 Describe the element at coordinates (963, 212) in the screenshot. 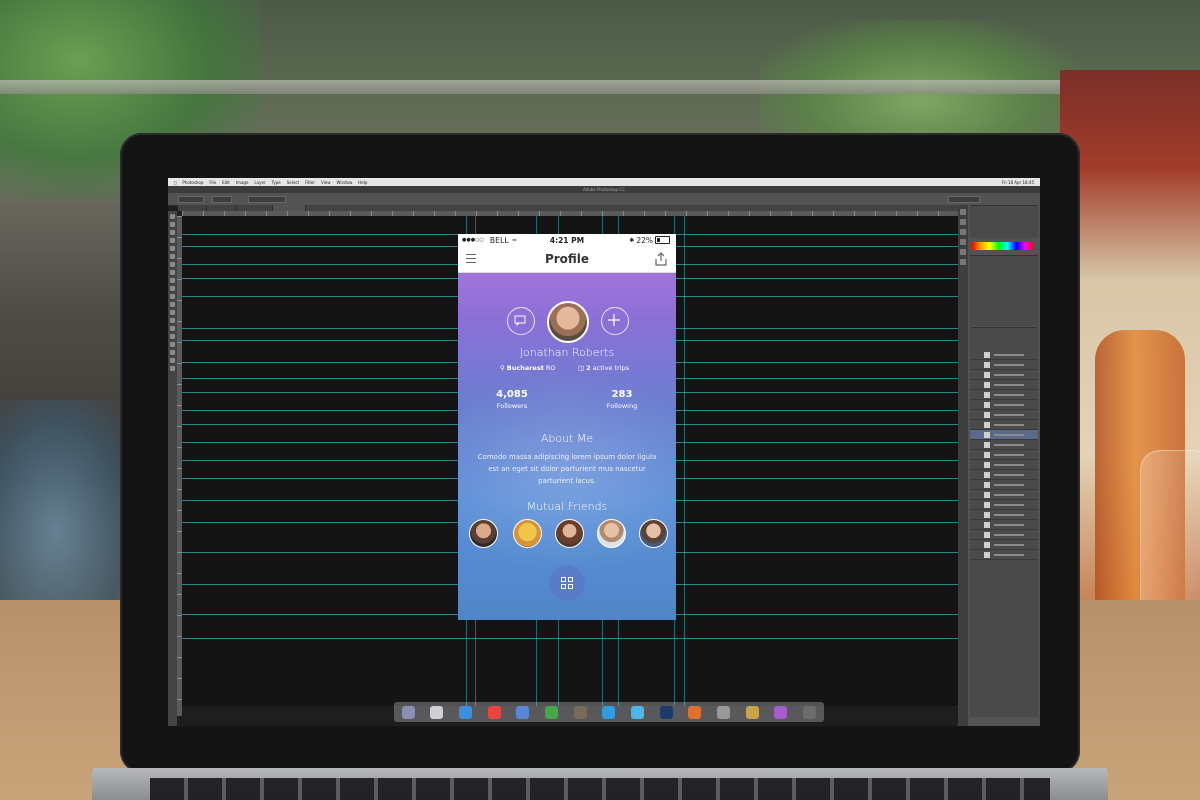

I see `history-panel-icon` at that location.